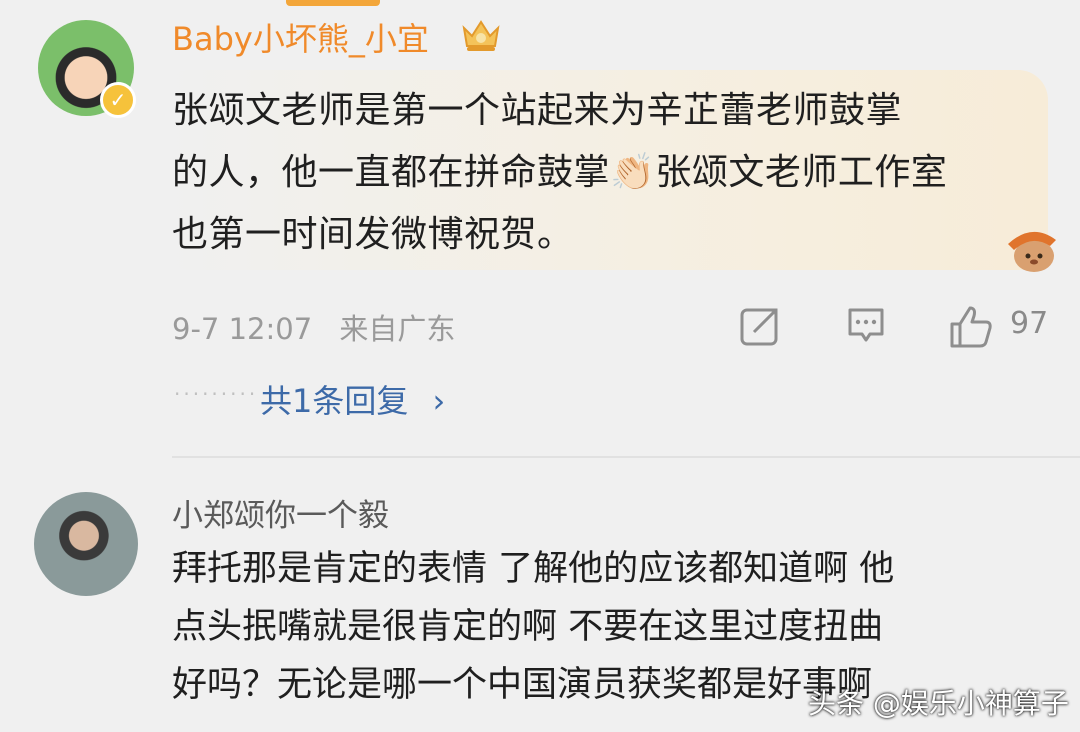  What do you see at coordinates (866, 326) in the screenshot?
I see `comment-icon` at bounding box center [866, 326].